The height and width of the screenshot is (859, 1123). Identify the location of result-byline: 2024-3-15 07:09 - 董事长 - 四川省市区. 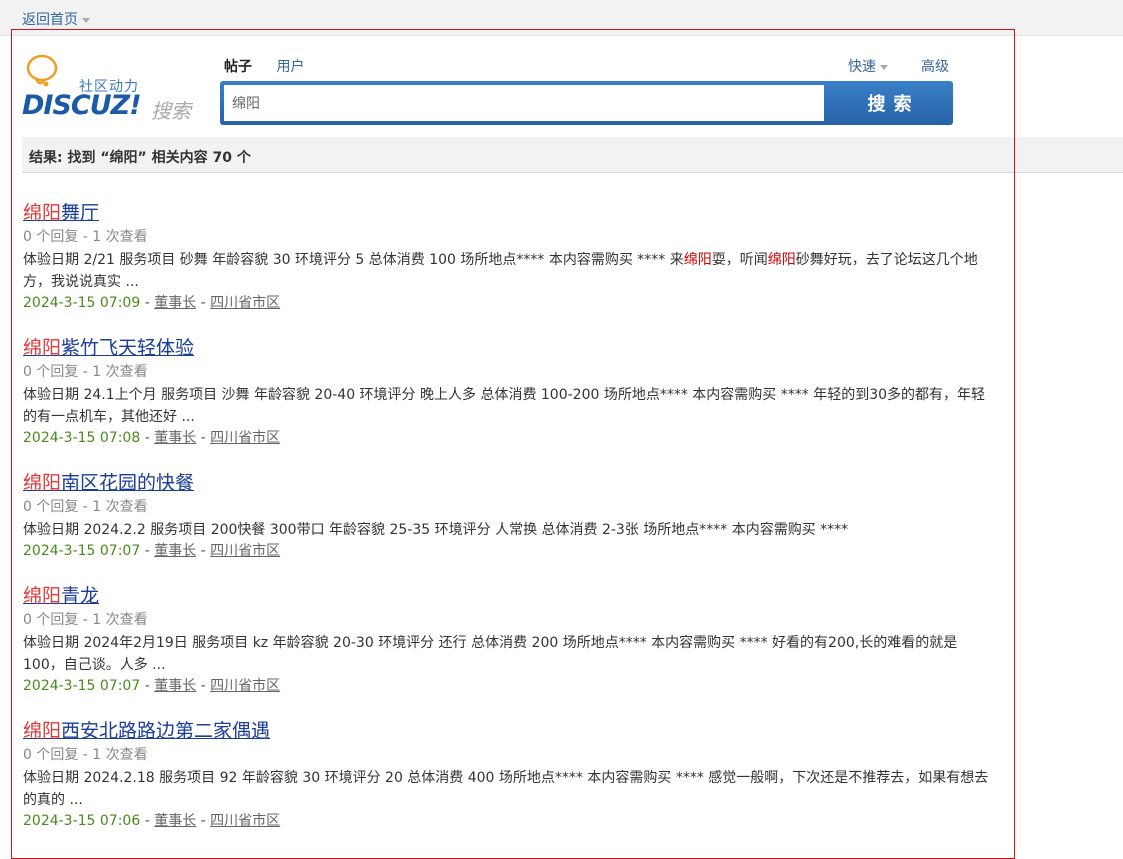
(152, 303).